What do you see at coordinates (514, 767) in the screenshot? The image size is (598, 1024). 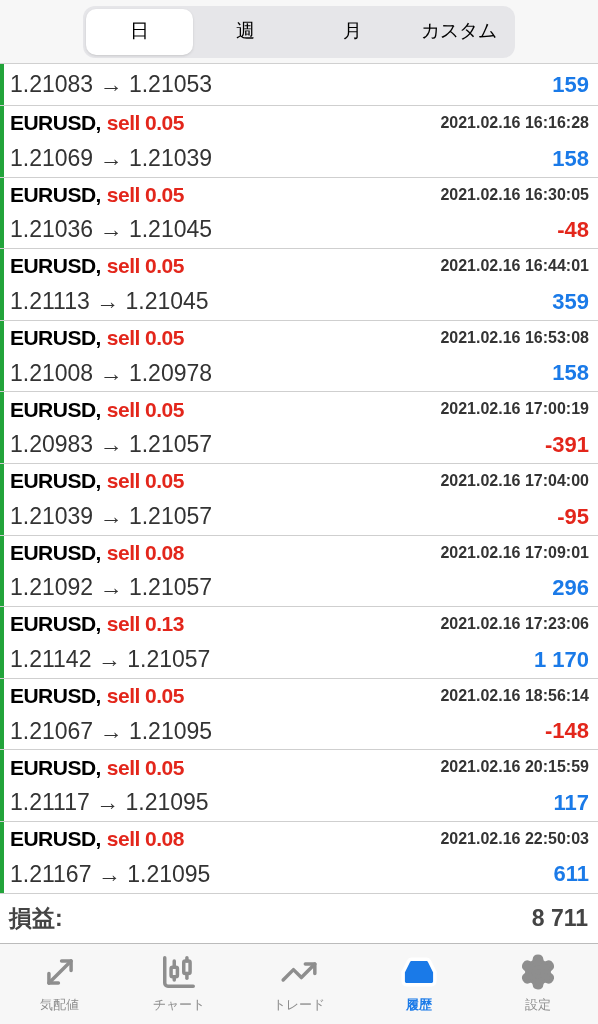 I see `deal-time: 2021.02.16 20:15:59` at bounding box center [514, 767].